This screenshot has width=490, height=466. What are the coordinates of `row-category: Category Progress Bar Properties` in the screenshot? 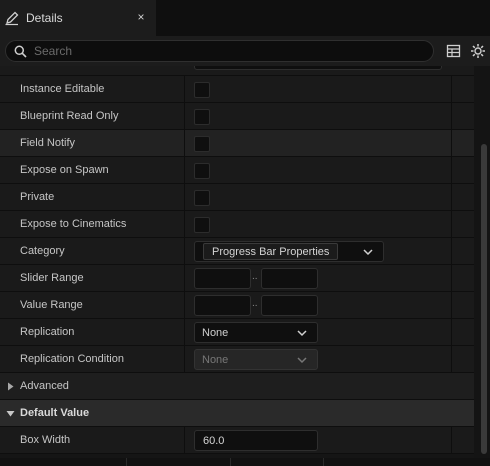 It's located at (237, 251).